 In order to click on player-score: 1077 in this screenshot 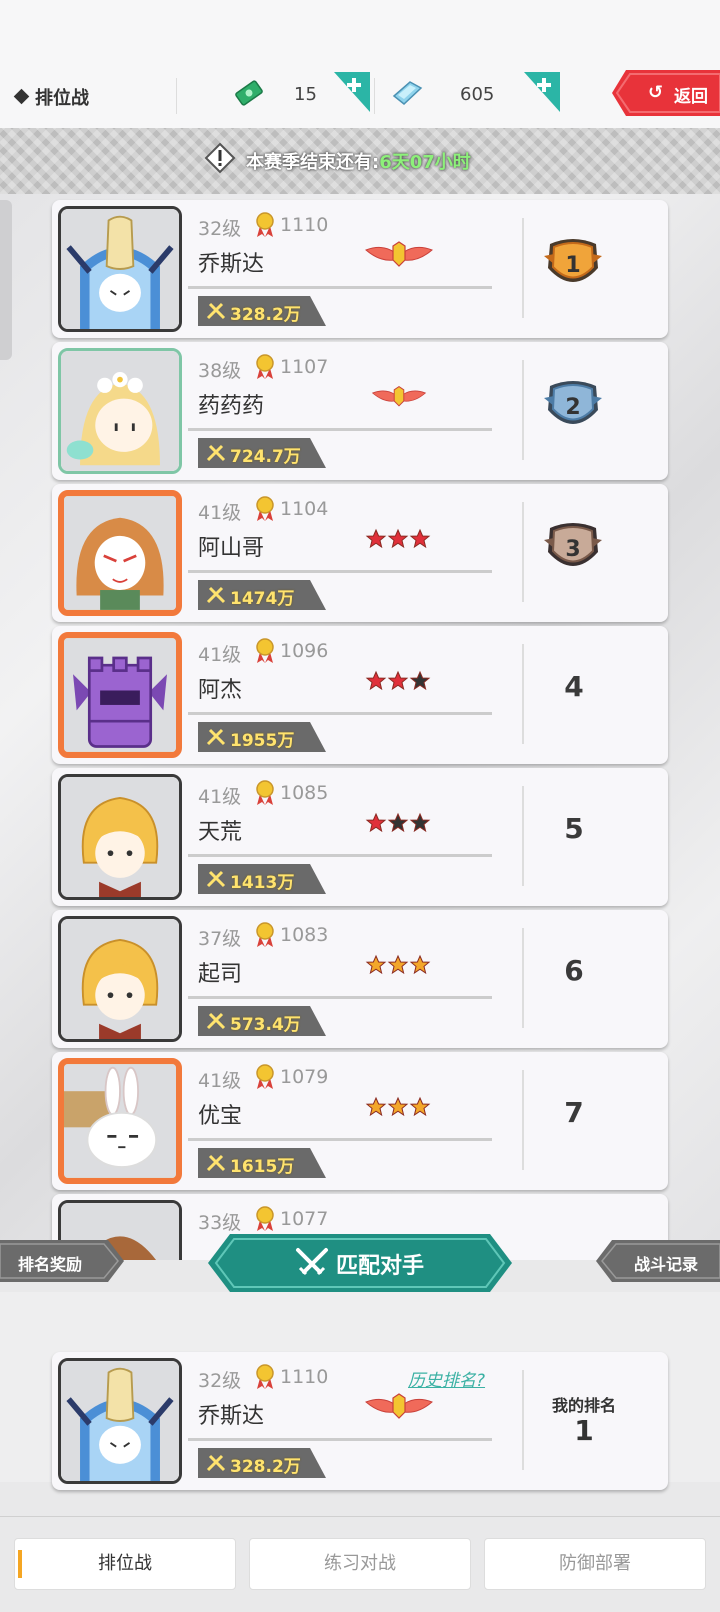, I will do `click(304, 1219)`.